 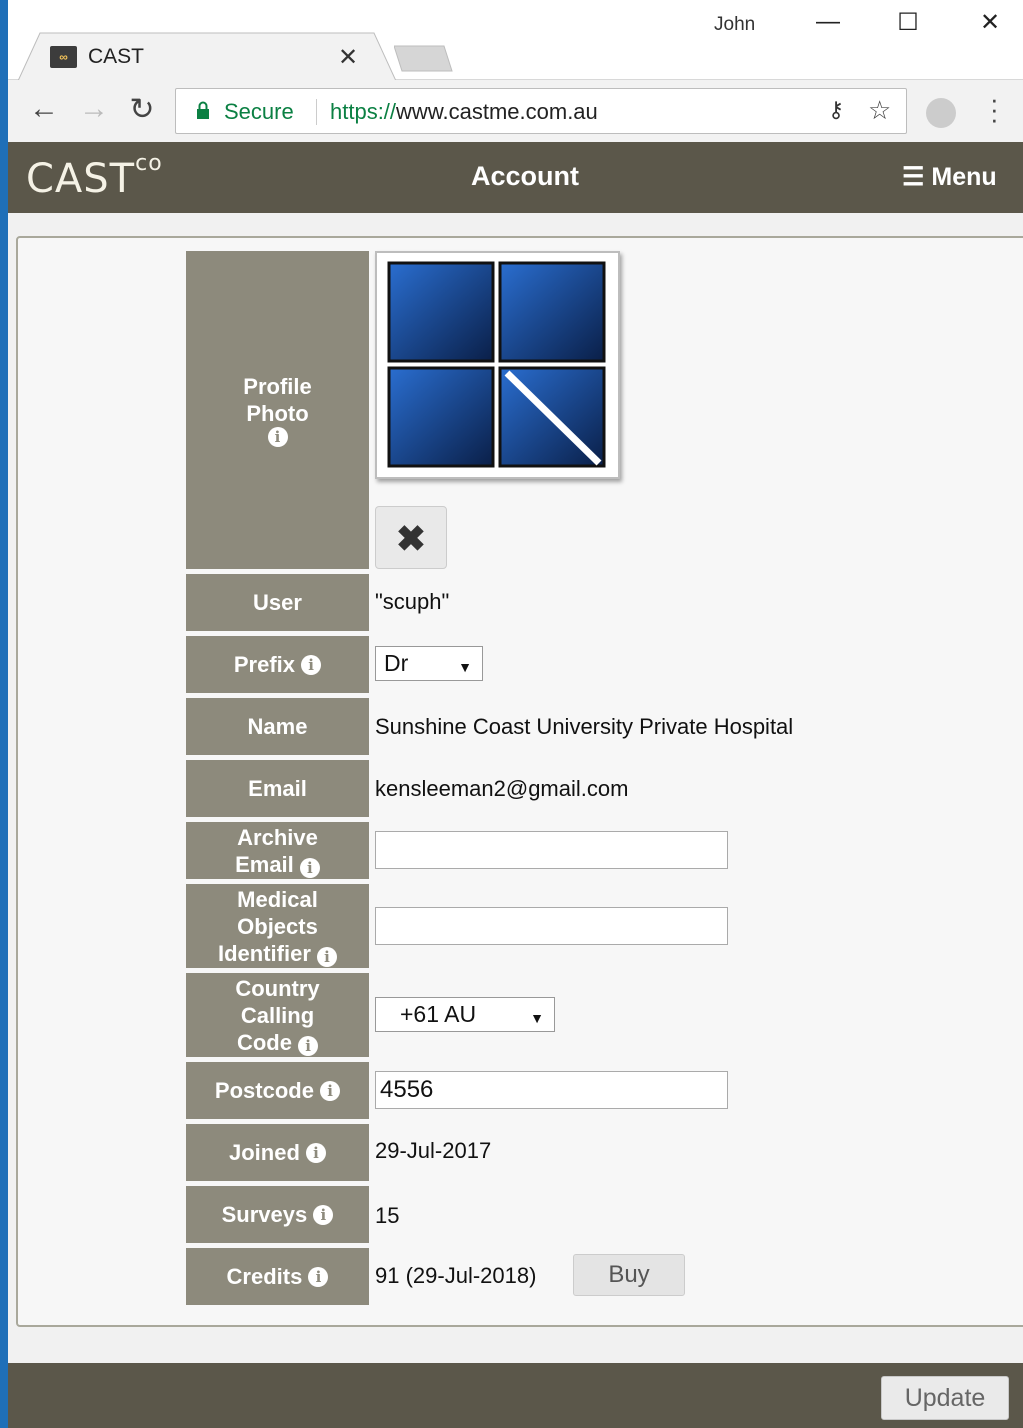 I want to click on archive-email-label-line2: Email, so click(x=264, y=864).